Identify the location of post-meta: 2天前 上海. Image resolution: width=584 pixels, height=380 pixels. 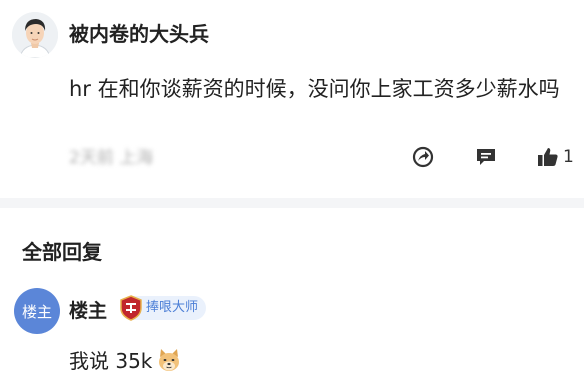
(111, 155).